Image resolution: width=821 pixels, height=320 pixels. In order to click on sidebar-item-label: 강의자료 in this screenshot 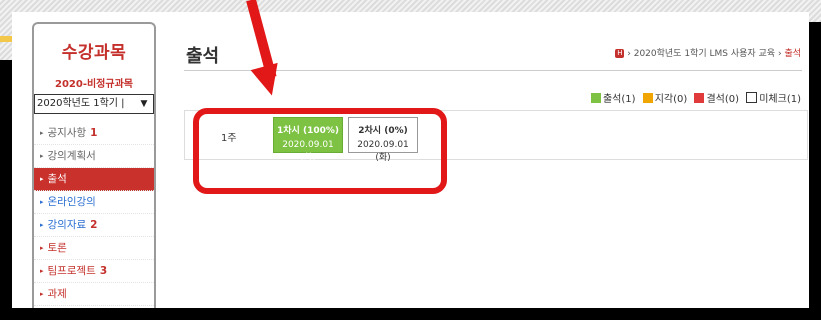, I will do `click(67, 225)`.